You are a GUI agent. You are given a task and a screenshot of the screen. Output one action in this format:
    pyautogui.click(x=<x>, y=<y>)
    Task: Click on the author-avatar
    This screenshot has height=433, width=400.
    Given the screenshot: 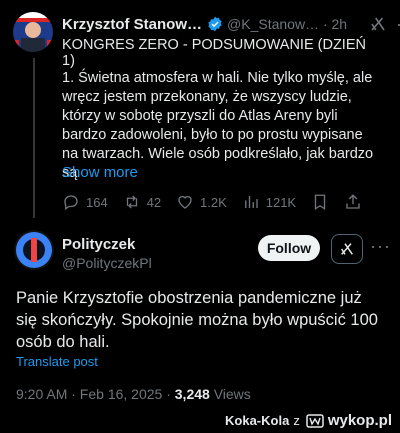 What is the action you would take?
    pyautogui.click(x=33, y=32)
    